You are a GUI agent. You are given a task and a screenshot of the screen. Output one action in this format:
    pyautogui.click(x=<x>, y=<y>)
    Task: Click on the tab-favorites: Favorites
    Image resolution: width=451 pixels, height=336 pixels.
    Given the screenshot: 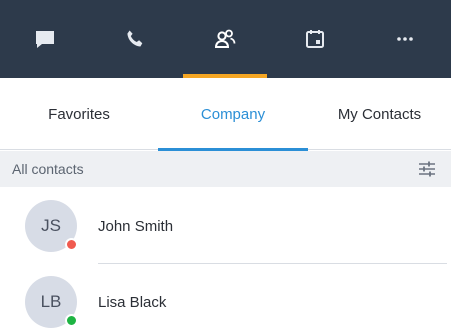 What is the action you would take?
    pyautogui.click(x=79, y=114)
    